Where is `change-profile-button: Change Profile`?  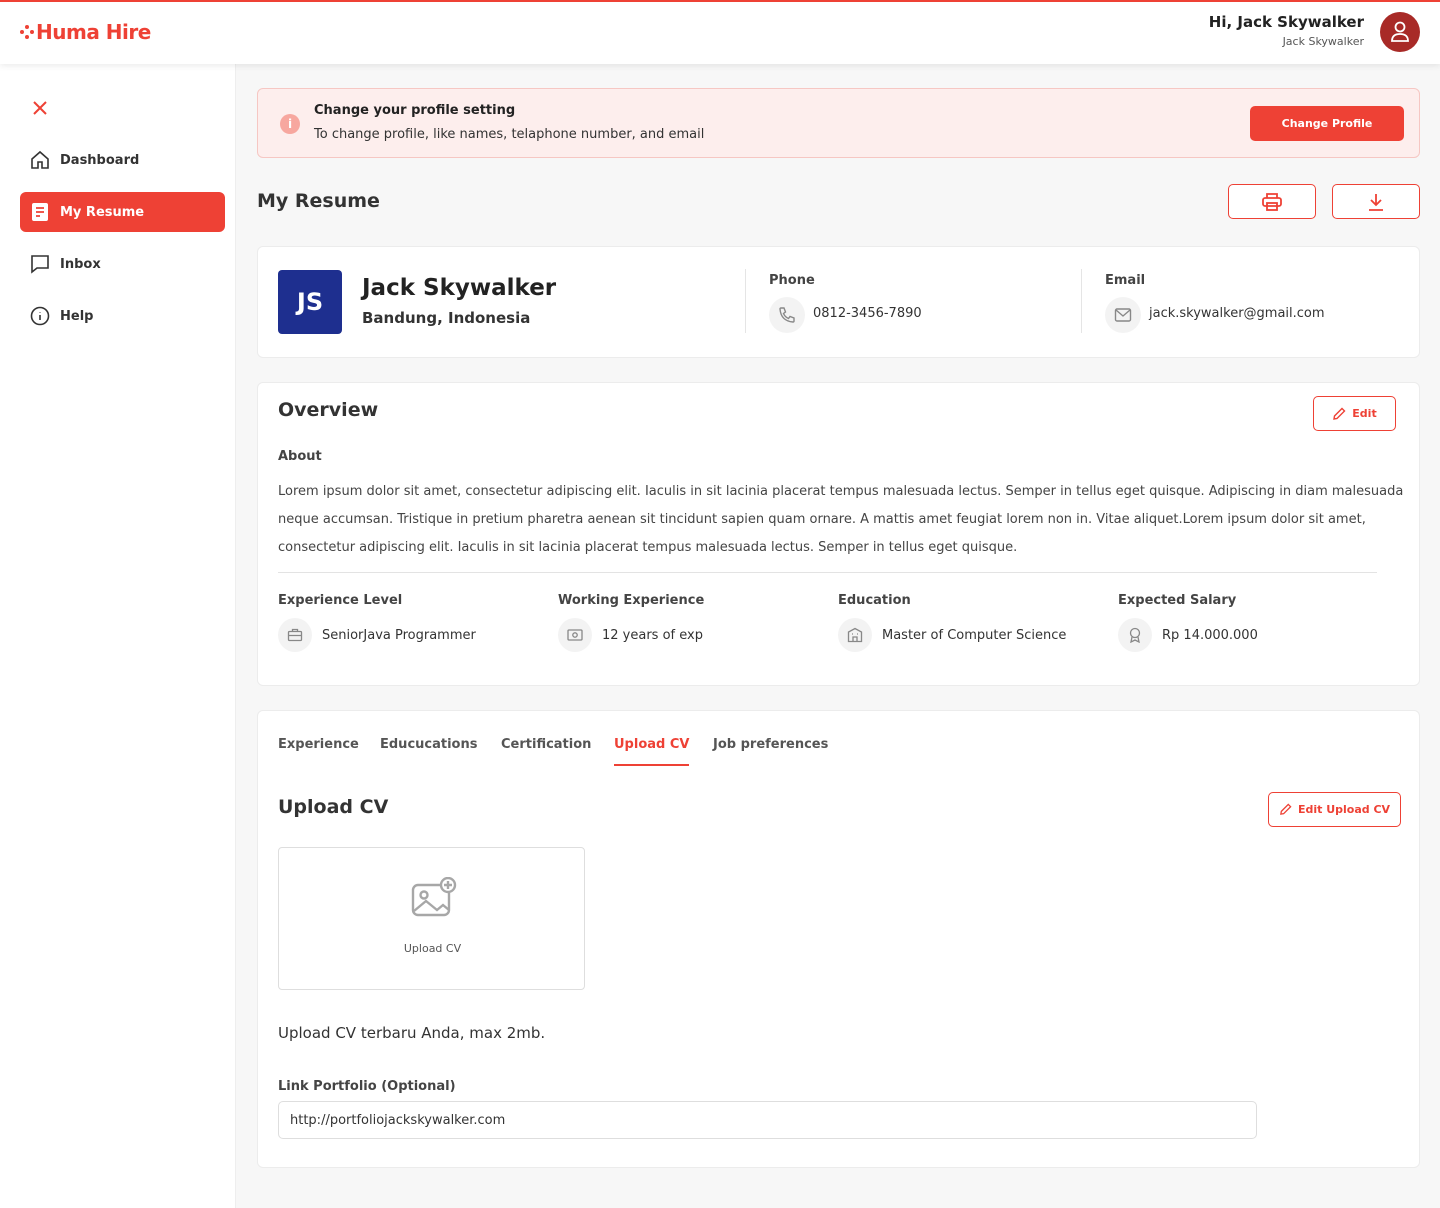
change-profile-button: Change Profile is located at coordinates (1327, 123).